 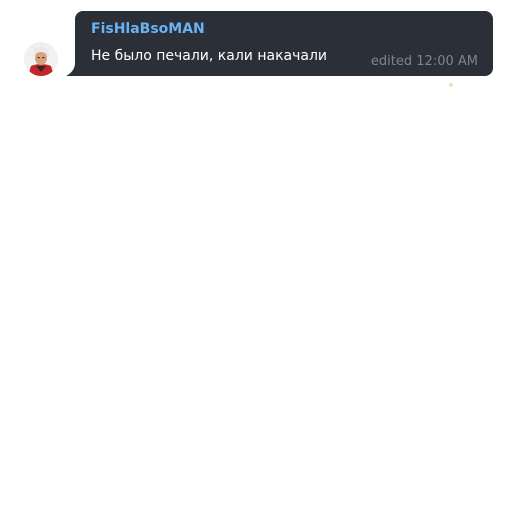 I want to click on message-time: 12:00 AM, so click(x=447, y=61).